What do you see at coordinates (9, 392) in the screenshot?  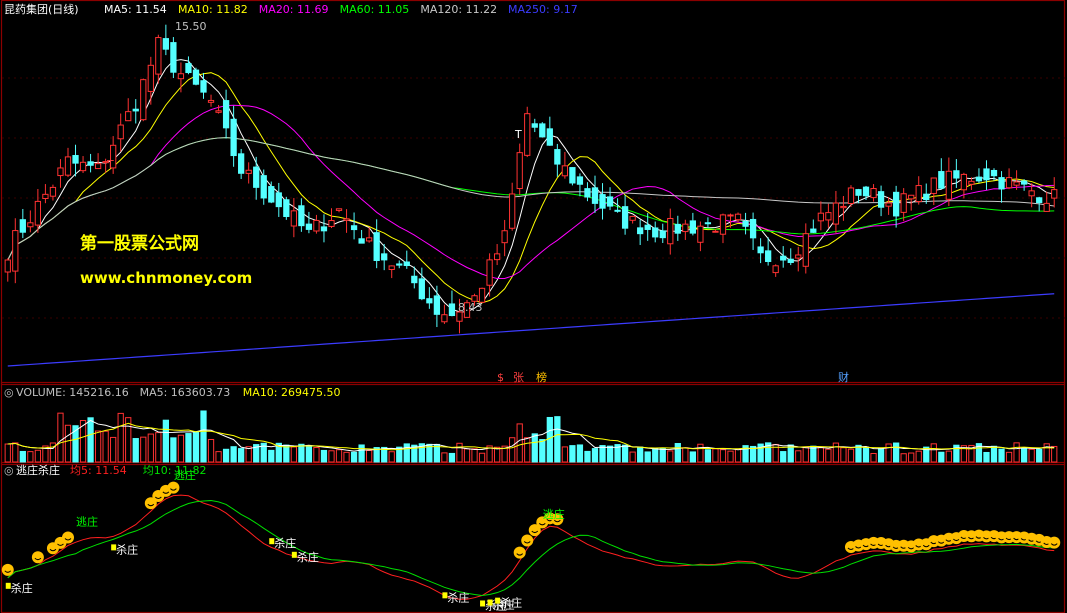 I see `volume-arrow: ◎` at bounding box center [9, 392].